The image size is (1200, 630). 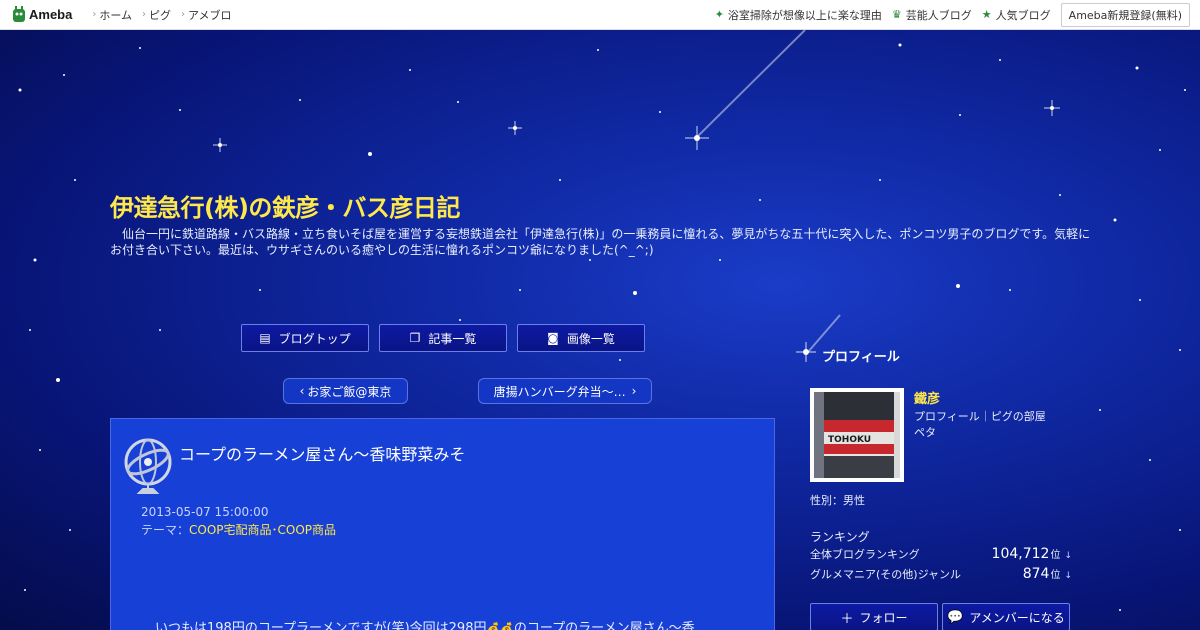 What do you see at coordinates (847, 619) in the screenshot?
I see `plus-icon: ＋` at bounding box center [847, 619].